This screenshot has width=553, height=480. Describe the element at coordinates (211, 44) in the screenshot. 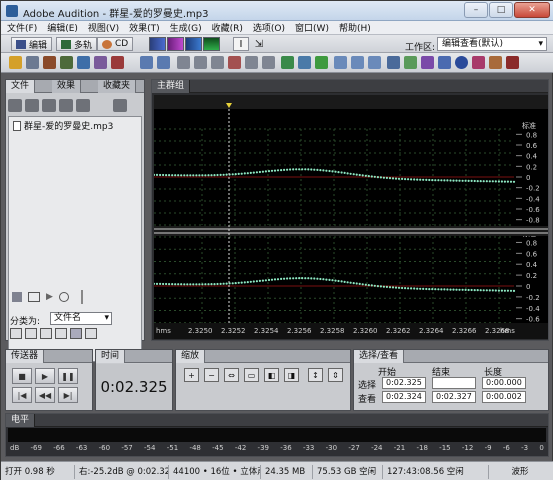

I see `phase-display-icon` at that location.